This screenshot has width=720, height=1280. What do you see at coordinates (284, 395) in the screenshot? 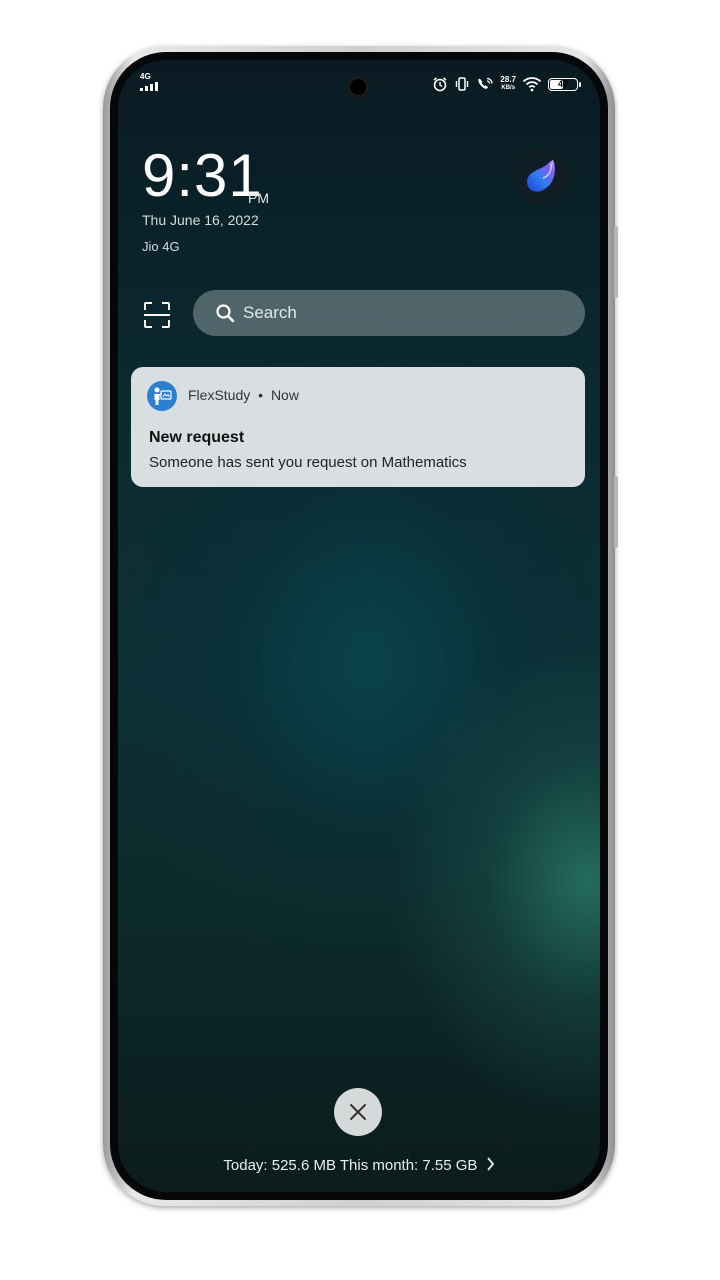
I see `notification-time: Now` at bounding box center [284, 395].